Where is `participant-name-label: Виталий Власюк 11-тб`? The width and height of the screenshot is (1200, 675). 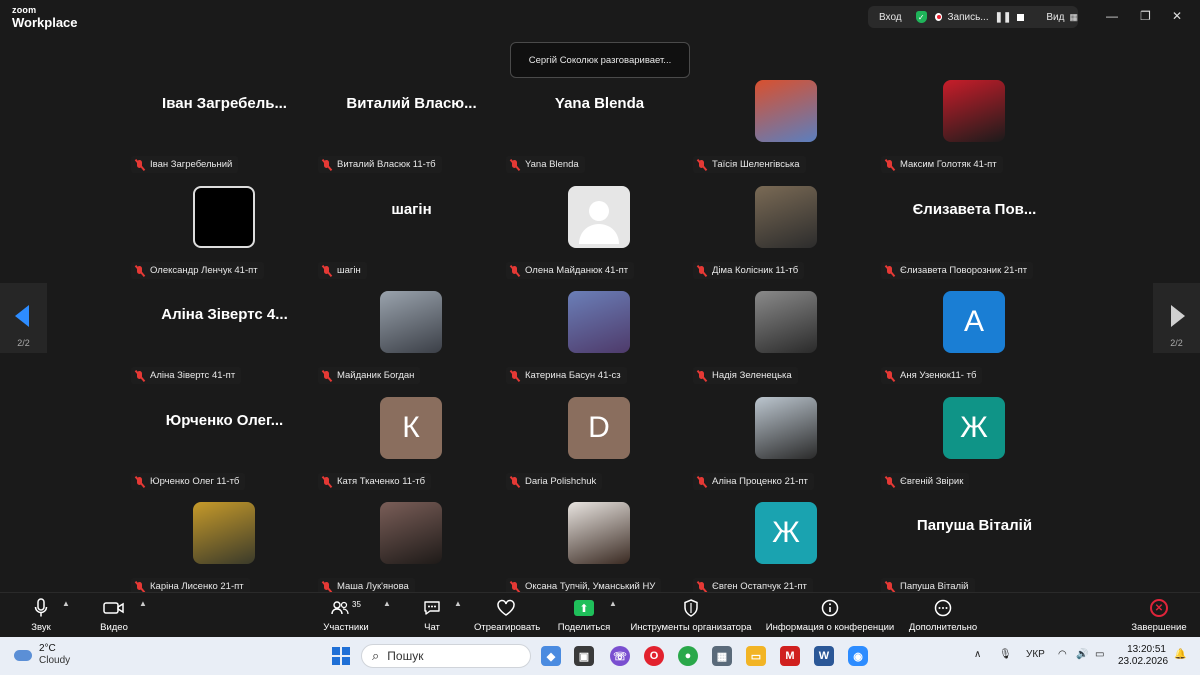 participant-name-label: Виталий Власюк 11-тб is located at coordinates (380, 164).